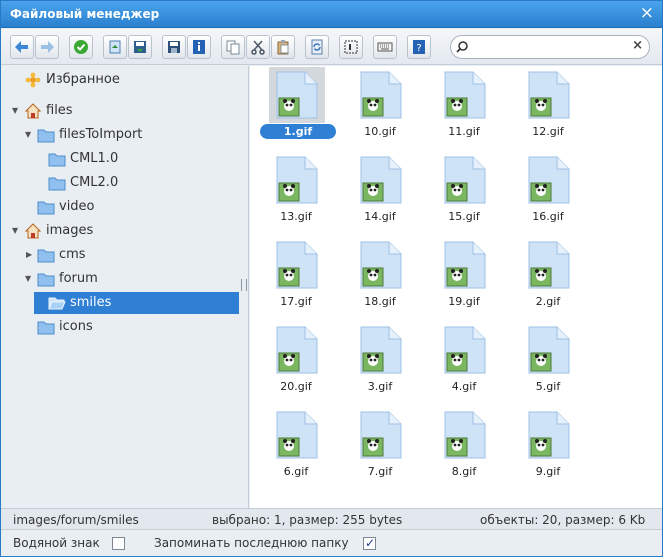  What do you see at coordinates (83, 79) in the screenshot?
I see `favorites-label: Избранное` at bounding box center [83, 79].